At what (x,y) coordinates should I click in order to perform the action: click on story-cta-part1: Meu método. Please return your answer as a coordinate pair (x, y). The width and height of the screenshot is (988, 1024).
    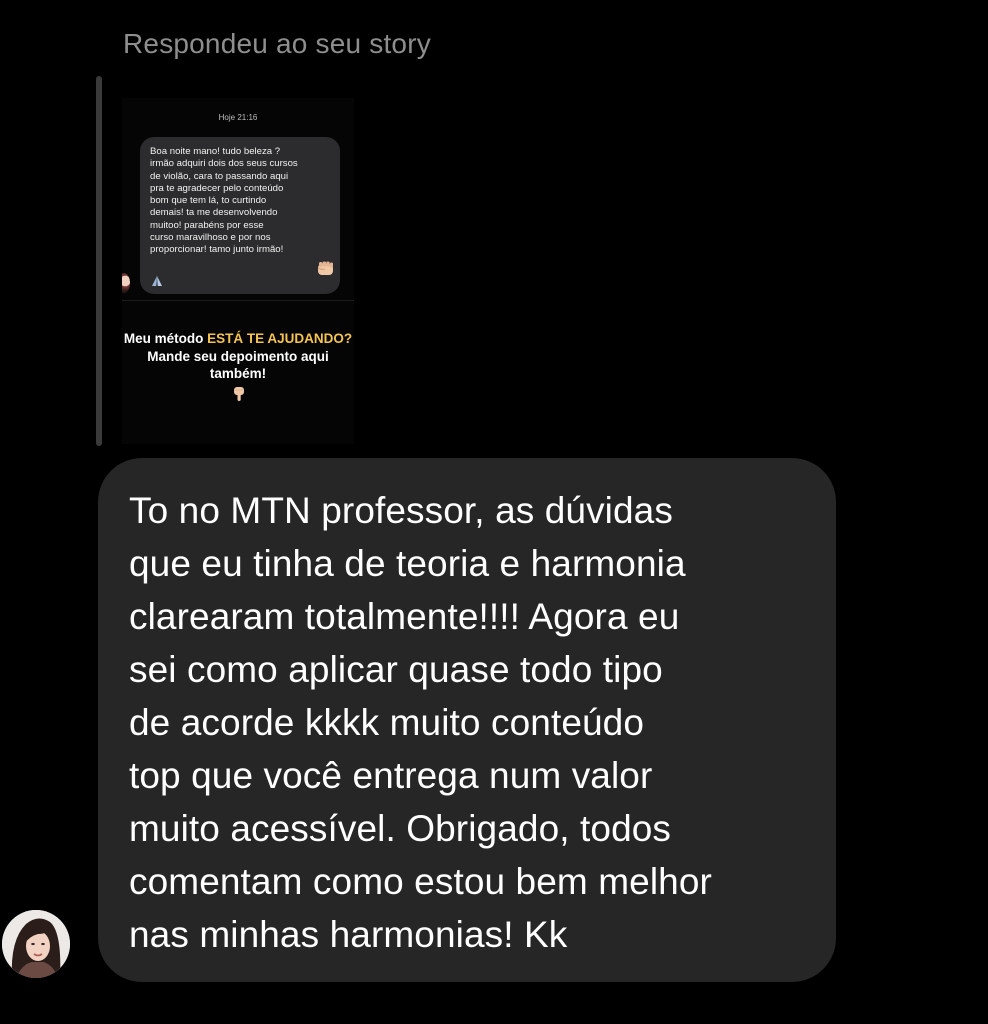
    Looking at the image, I should click on (165, 338).